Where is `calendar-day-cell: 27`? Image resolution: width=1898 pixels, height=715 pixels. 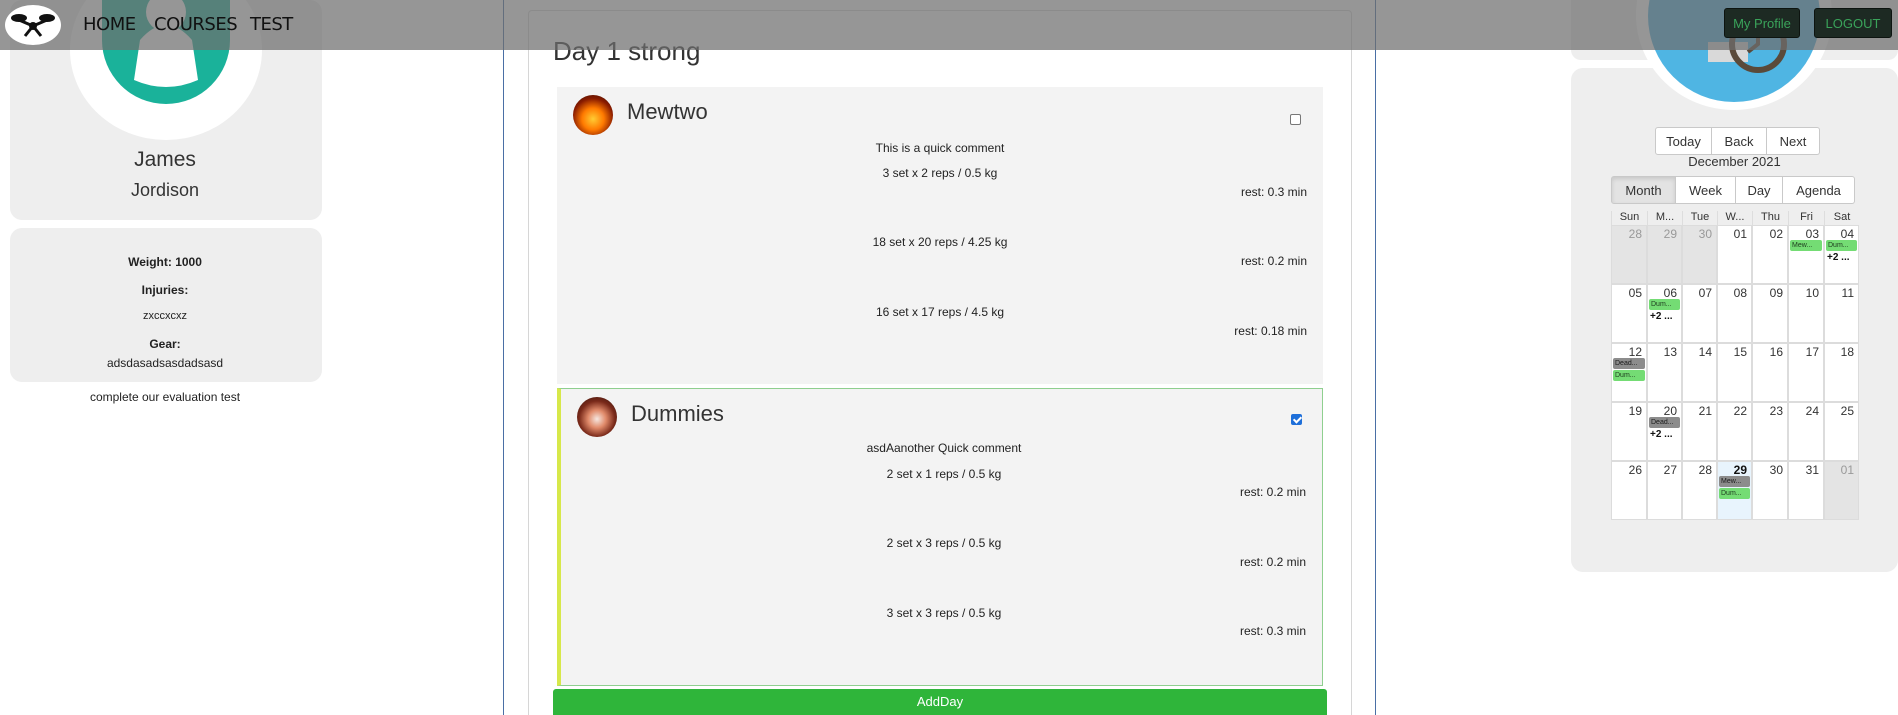 calendar-day-cell: 27 is located at coordinates (1664, 490).